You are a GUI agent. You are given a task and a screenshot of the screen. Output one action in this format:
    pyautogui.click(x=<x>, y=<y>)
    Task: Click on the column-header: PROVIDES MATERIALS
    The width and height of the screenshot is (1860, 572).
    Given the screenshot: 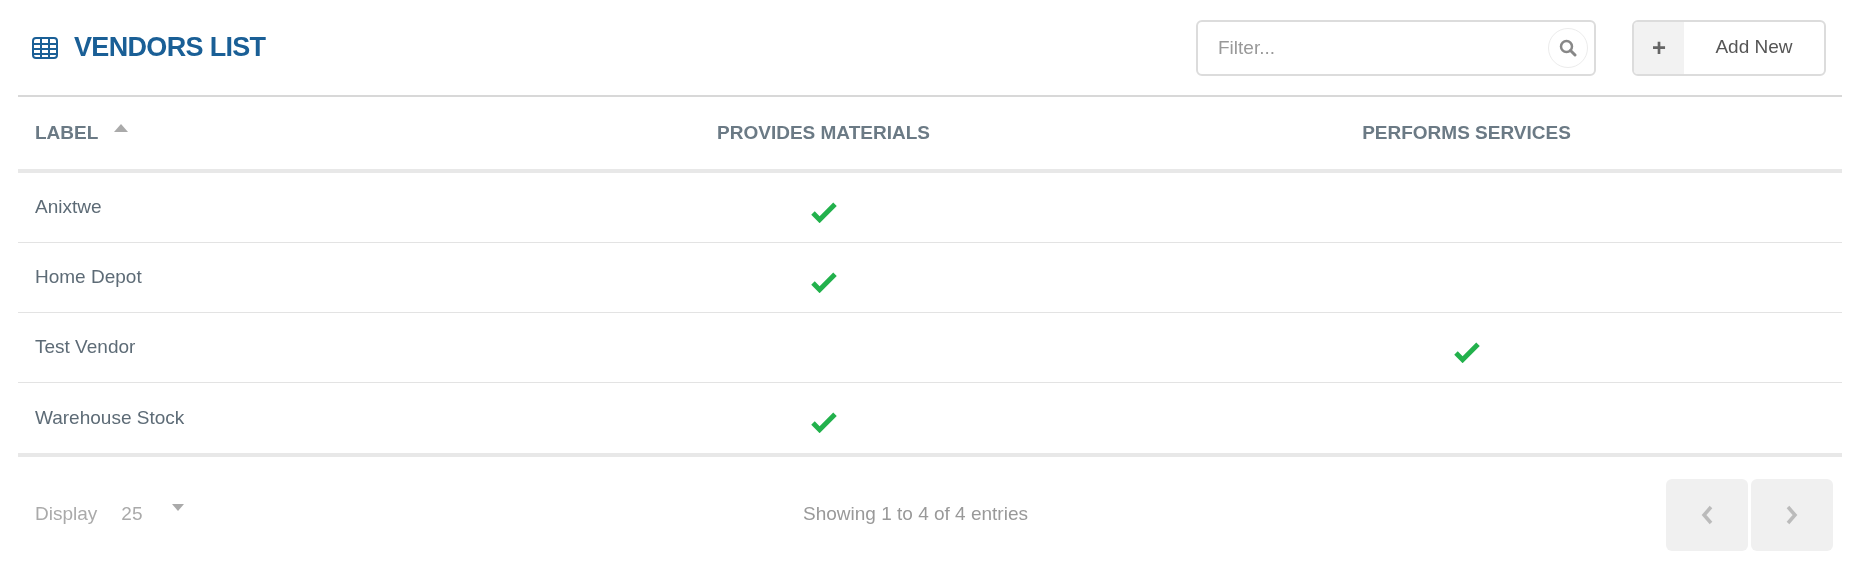 What is the action you would take?
    pyautogui.click(x=823, y=133)
    